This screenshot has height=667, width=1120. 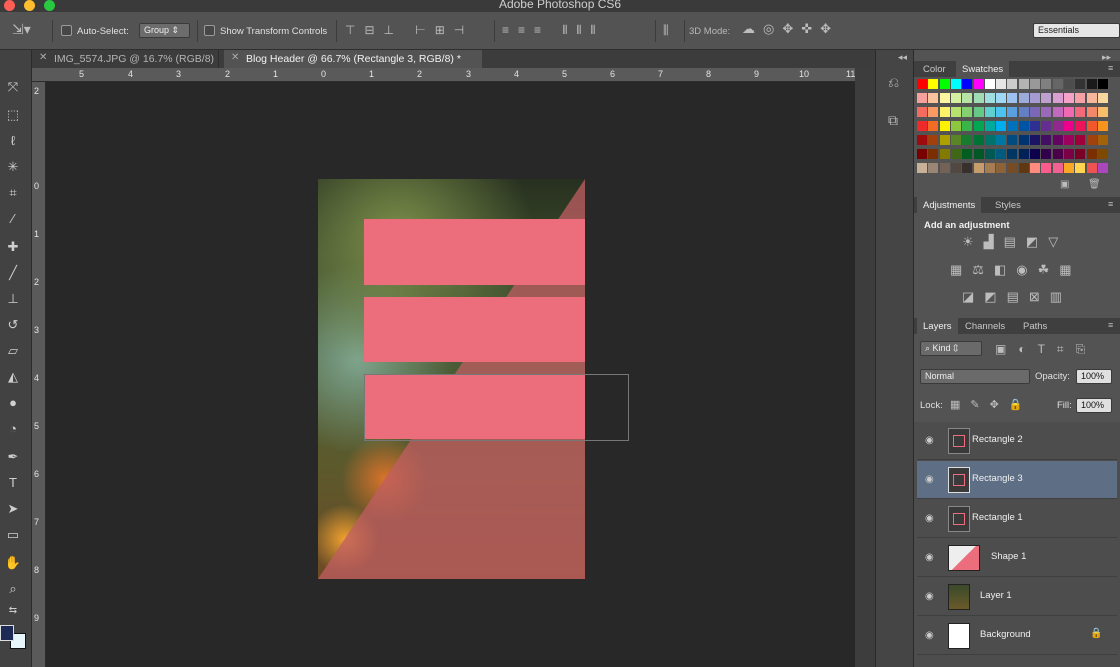 What do you see at coordinates (43, 57) in the screenshot?
I see `close-tab-icon: ✕` at bounding box center [43, 57].